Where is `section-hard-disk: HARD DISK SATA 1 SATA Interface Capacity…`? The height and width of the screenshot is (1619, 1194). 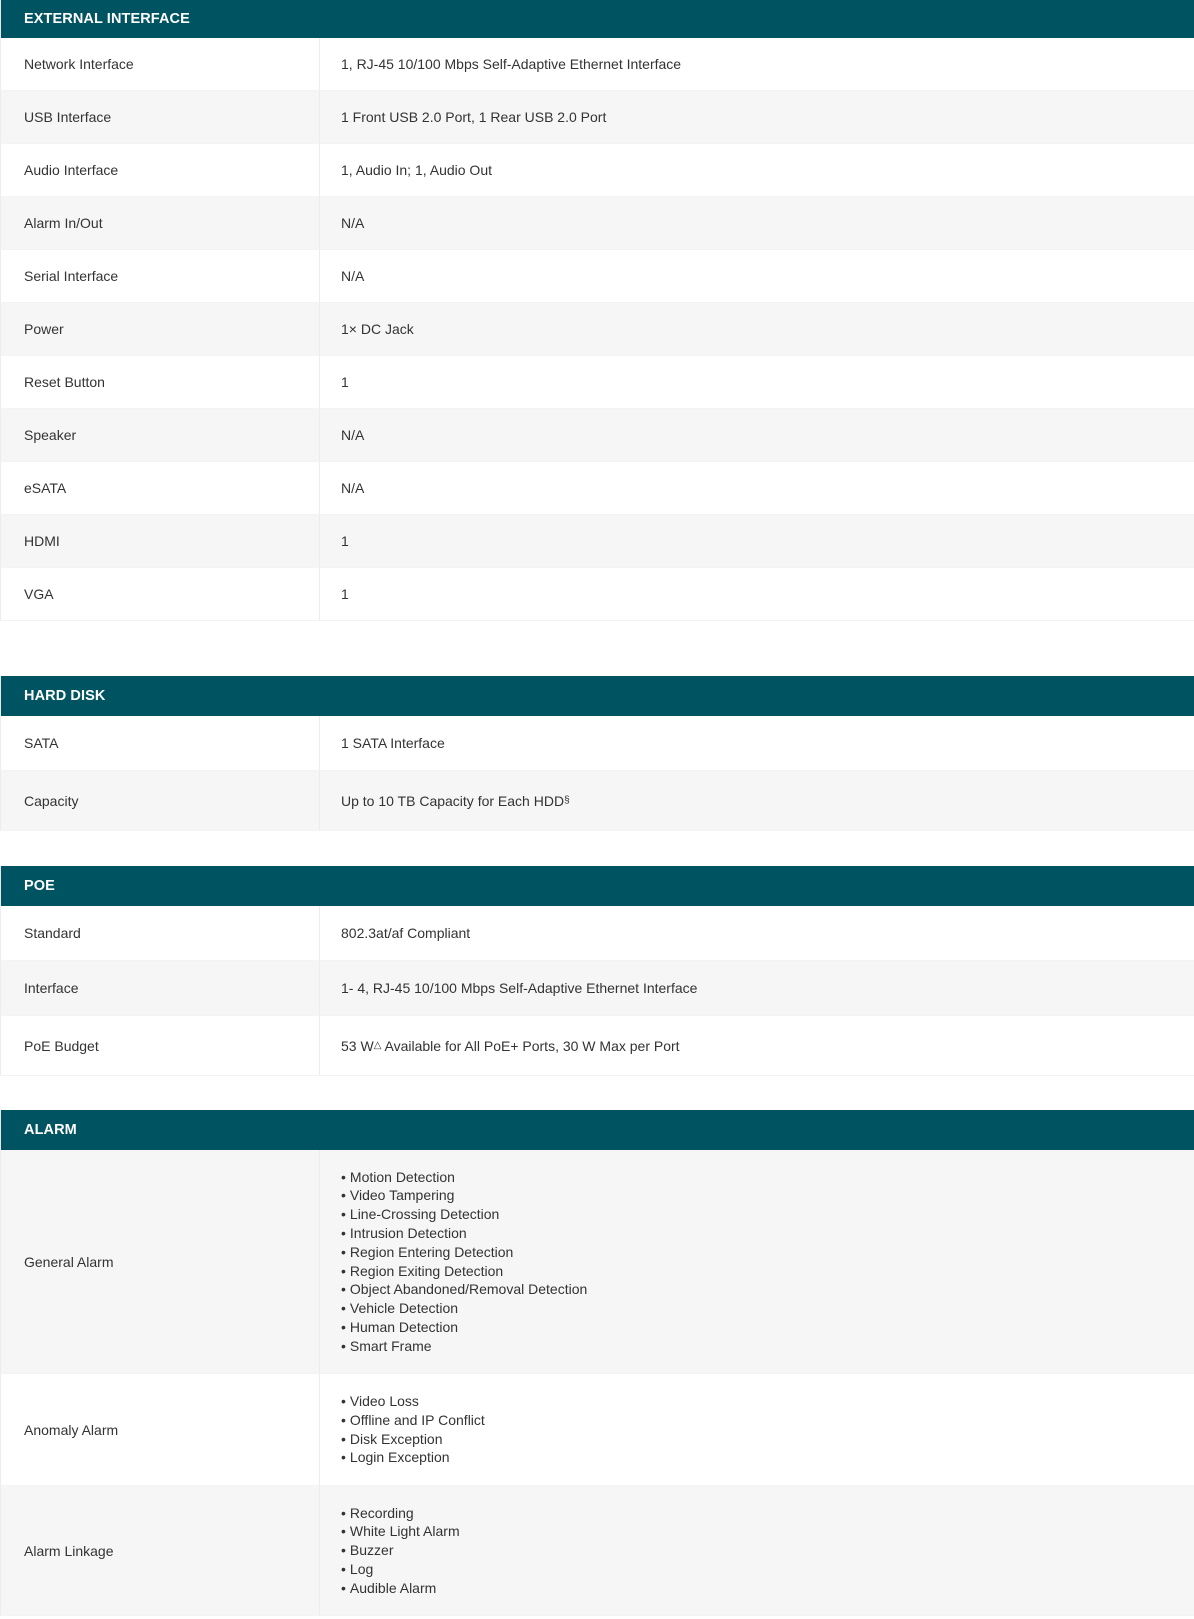 section-hard-disk: HARD DISK SATA 1 SATA Interface Capacity… is located at coordinates (597, 753).